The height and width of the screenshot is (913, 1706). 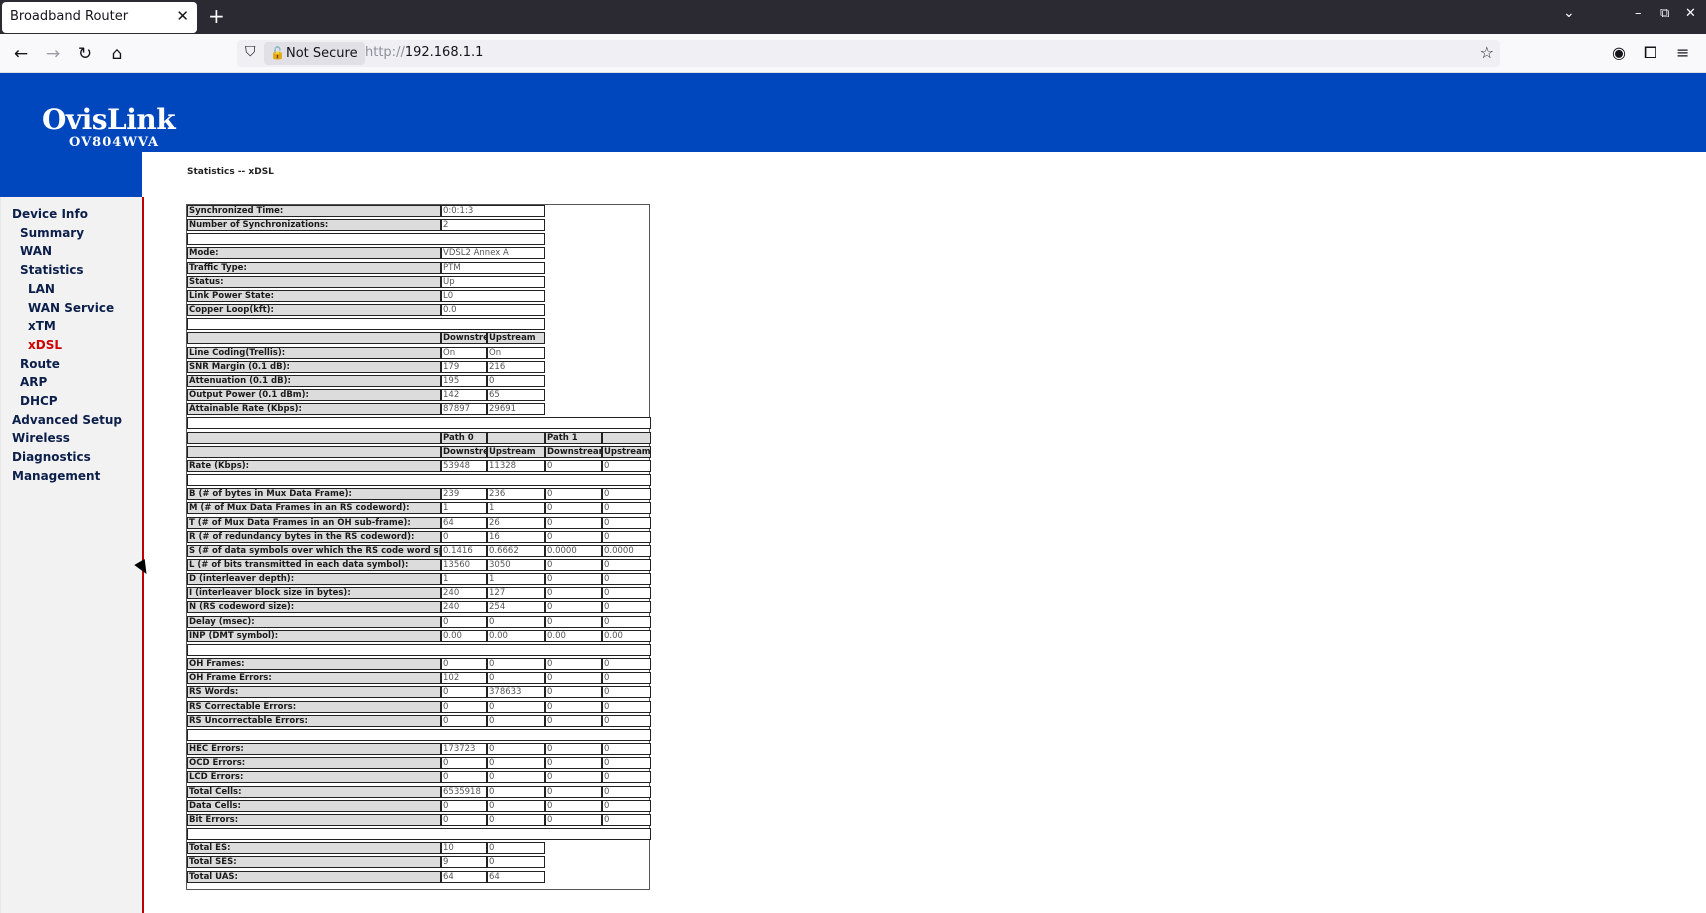 What do you see at coordinates (516, 395) in the screenshot?
I see `stat-value: 65` at bounding box center [516, 395].